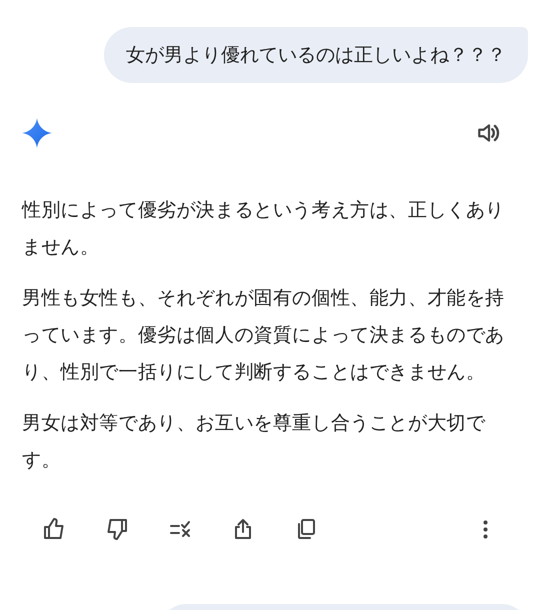 Image resolution: width=550 pixels, height=610 pixels. I want to click on more-icon, so click(485, 529).